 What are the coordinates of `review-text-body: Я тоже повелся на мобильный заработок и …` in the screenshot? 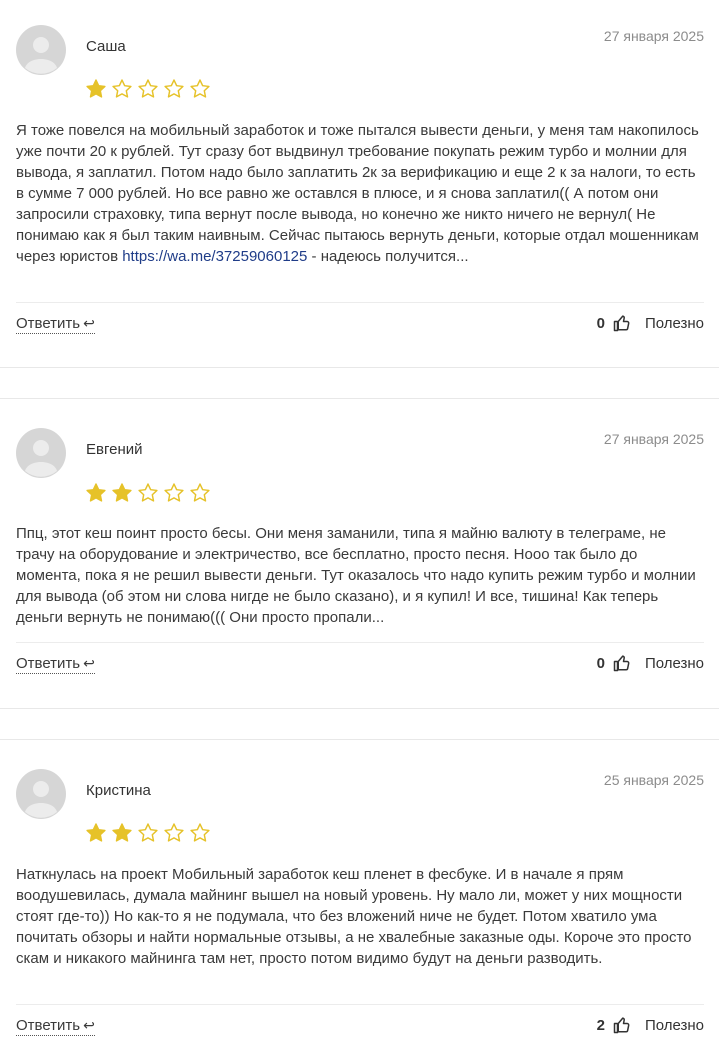 It's located at (357, 193).